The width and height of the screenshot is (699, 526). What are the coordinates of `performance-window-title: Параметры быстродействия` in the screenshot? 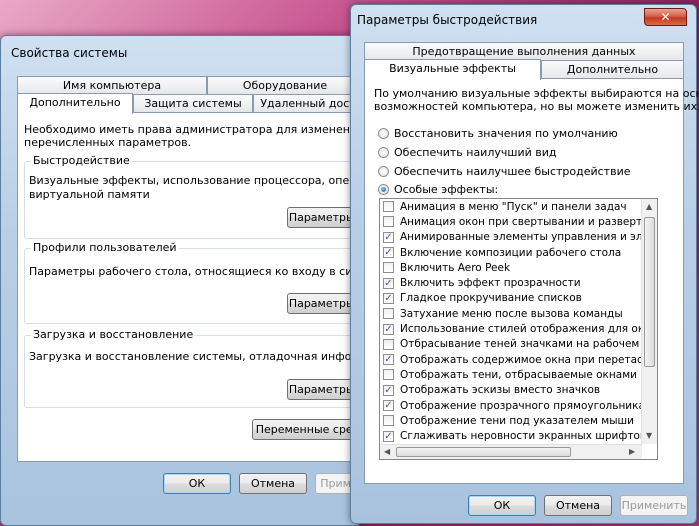 It's located at (447, 20).